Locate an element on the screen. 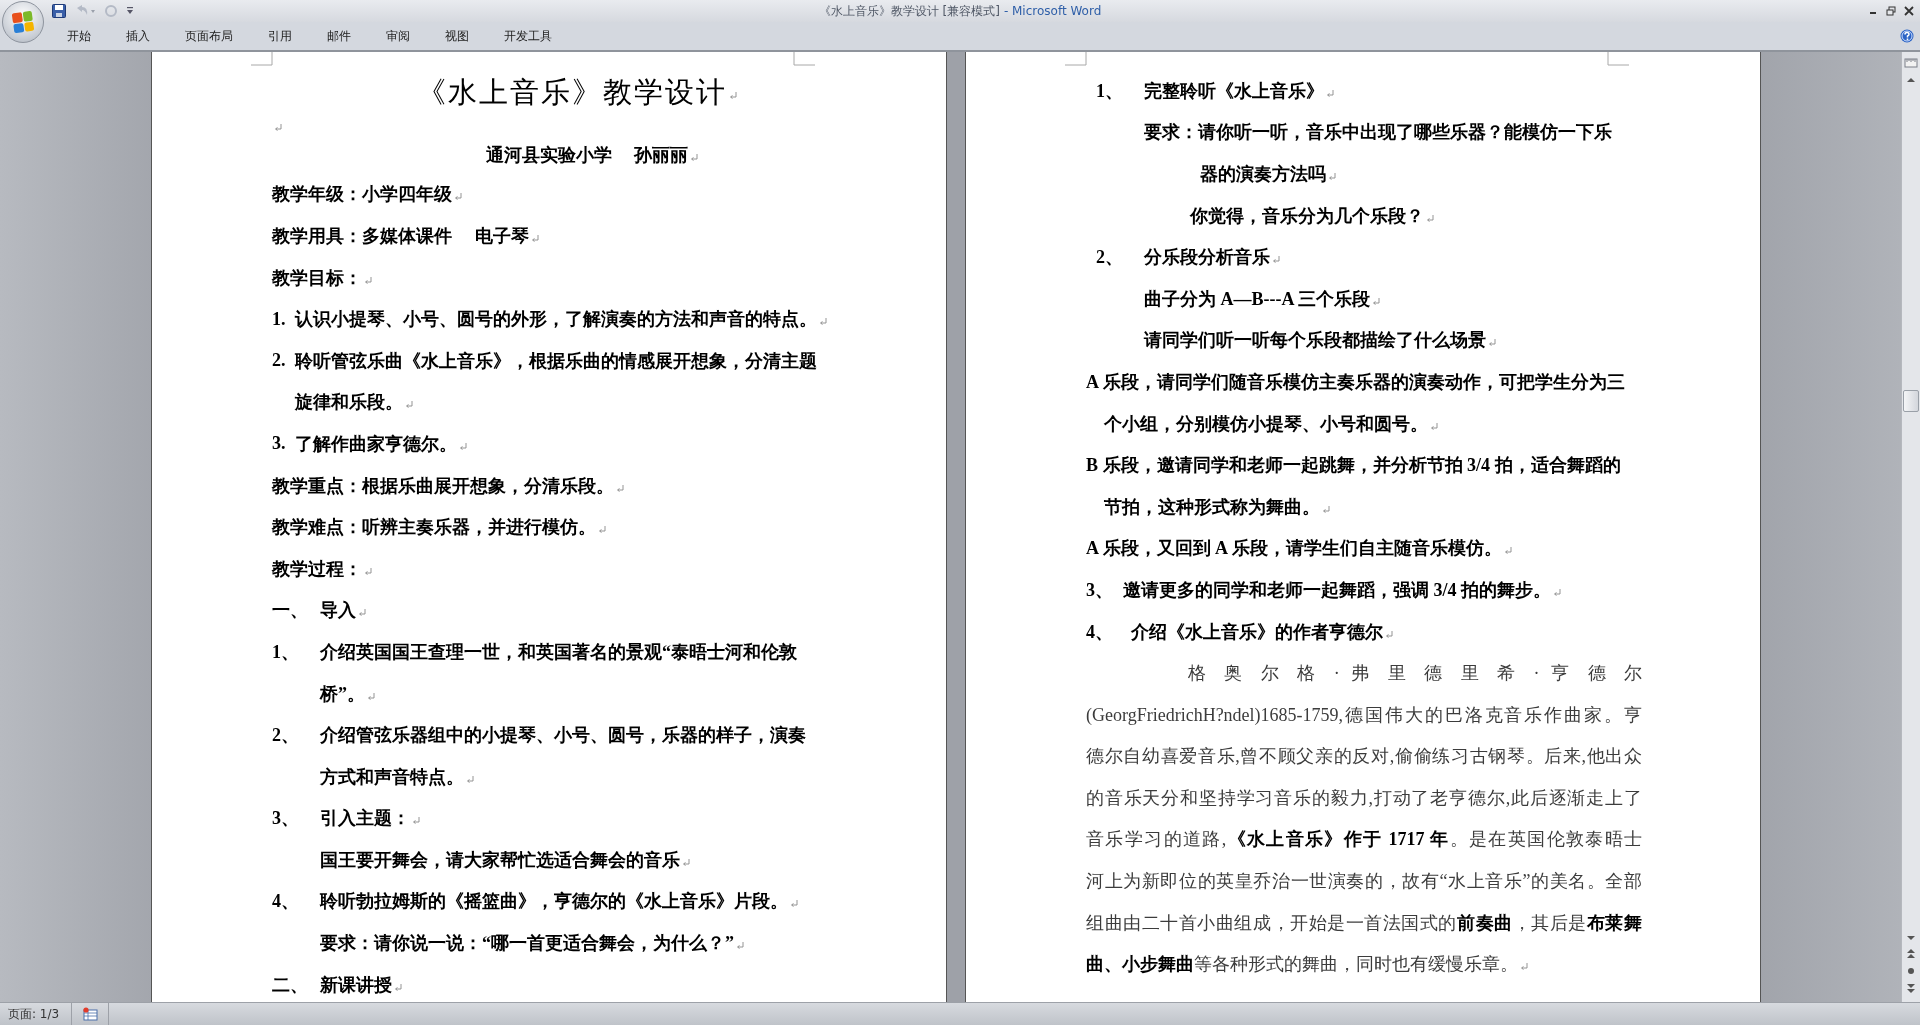 This screenshot has height=1025, width=1920. paragraph-text: 曲子分为 A—B---A 三个乐段 is located at coordinates (1257, 299).